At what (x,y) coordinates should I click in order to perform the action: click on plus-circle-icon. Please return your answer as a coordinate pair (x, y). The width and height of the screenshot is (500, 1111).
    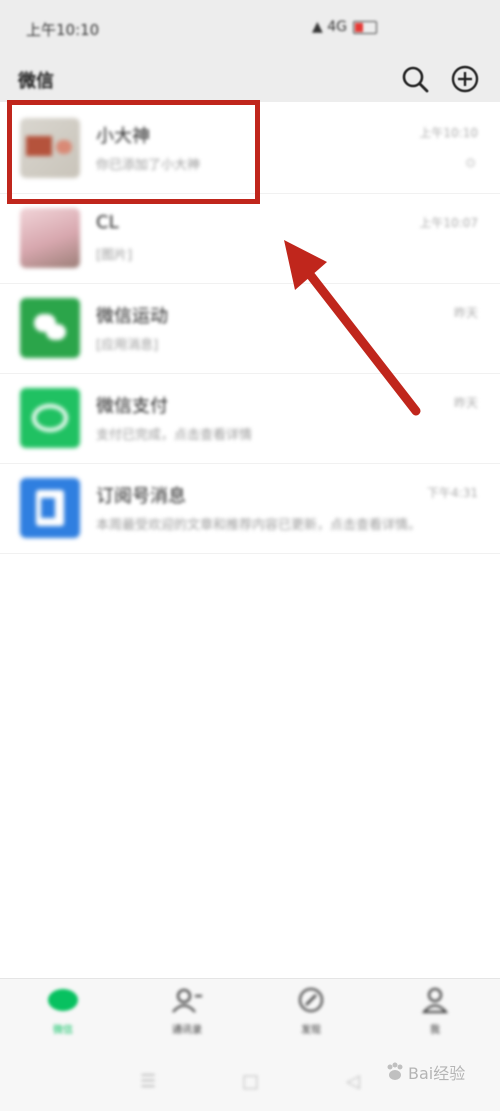
    Looking at the image, I should click on (465, 79).